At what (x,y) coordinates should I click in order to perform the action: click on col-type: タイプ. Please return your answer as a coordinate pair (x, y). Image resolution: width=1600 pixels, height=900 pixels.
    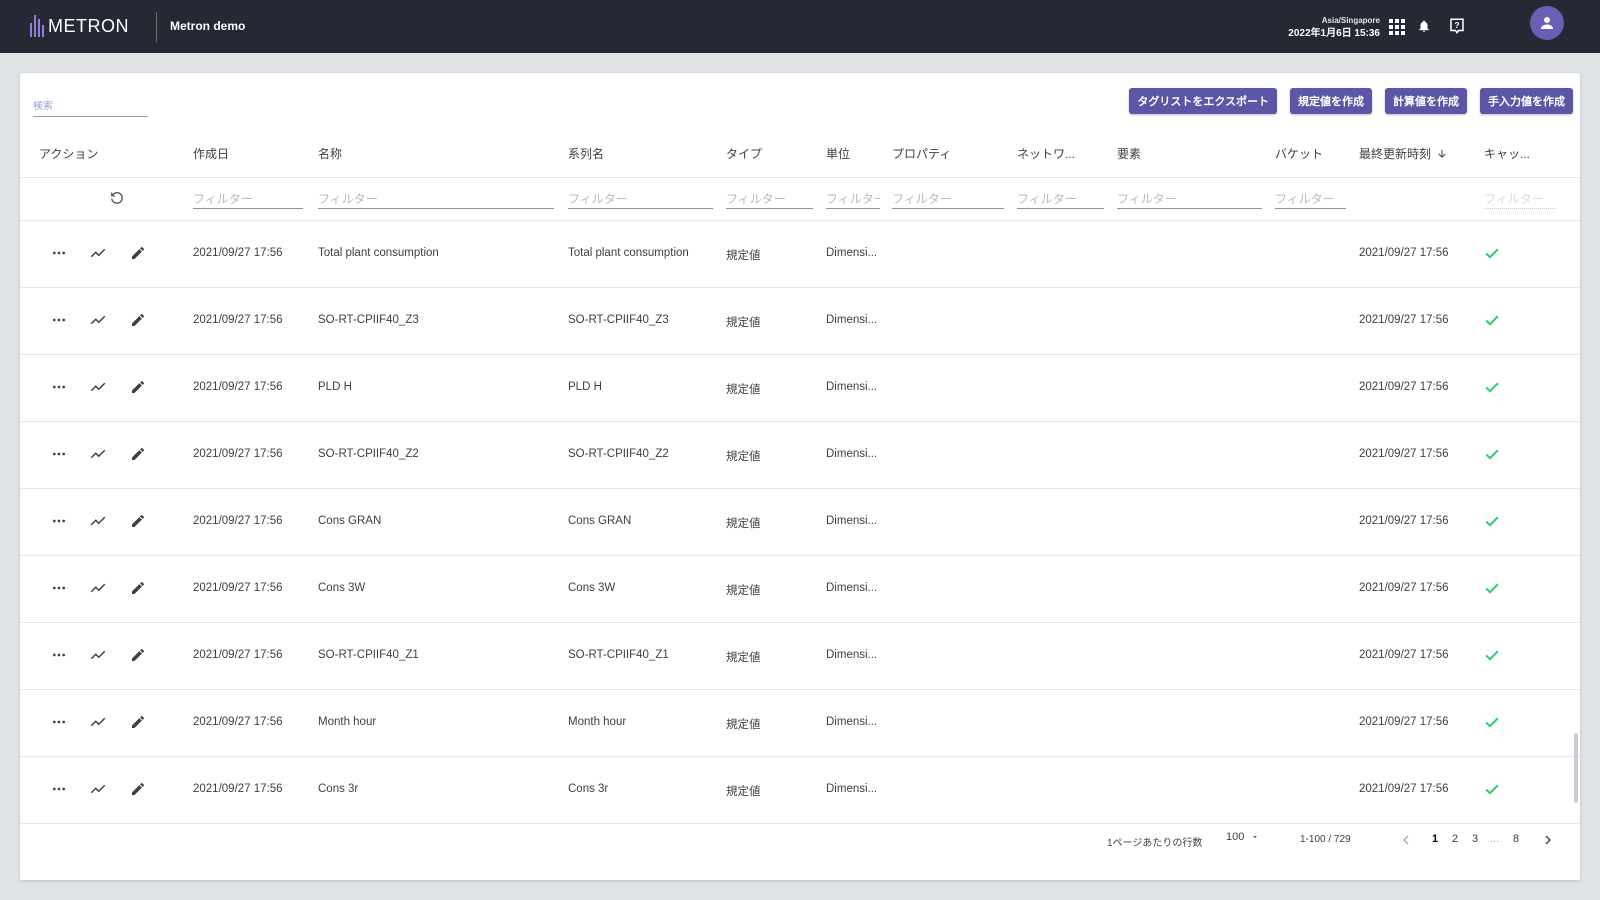
    Looking at the image, I should click on (744, 153).